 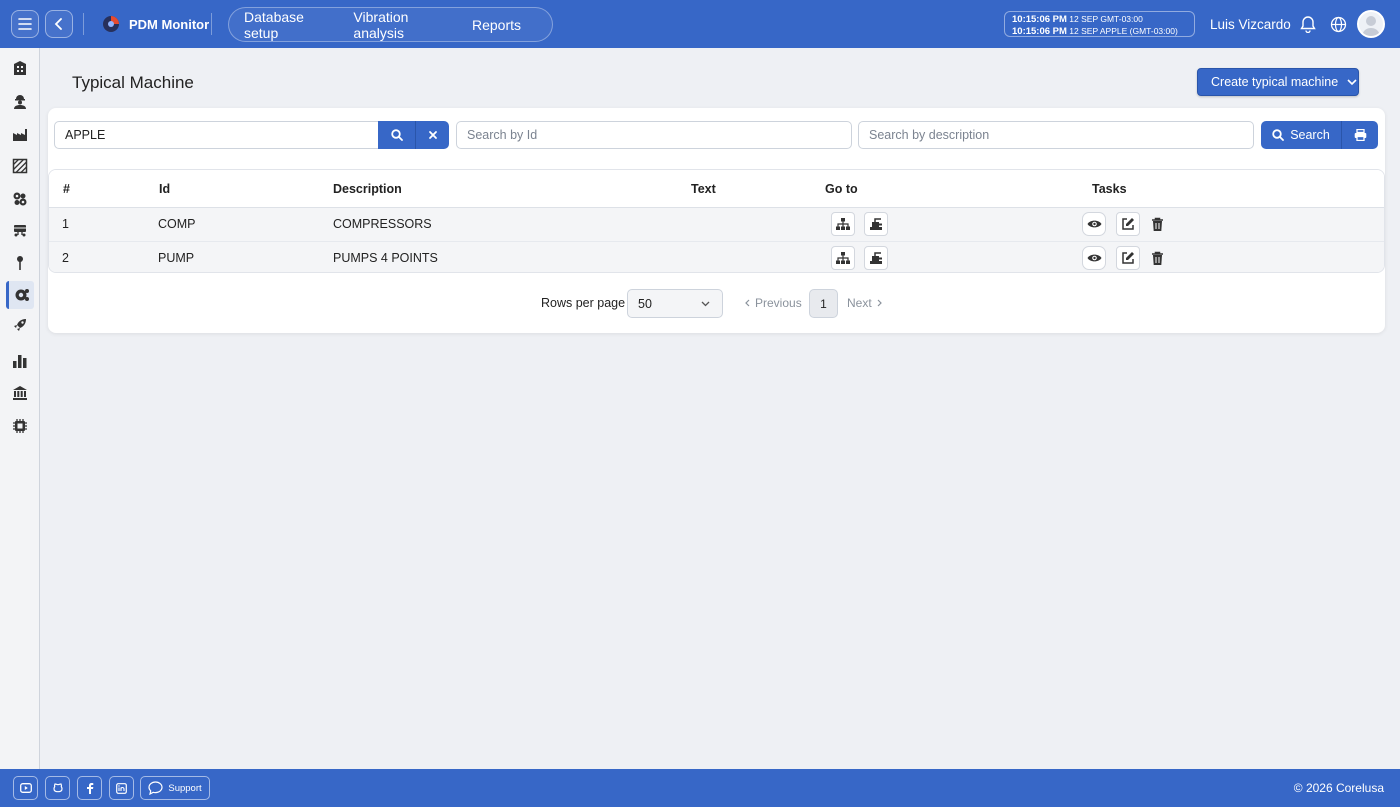 I want to click on bar-chart-icon, so click(x=20, y=361).